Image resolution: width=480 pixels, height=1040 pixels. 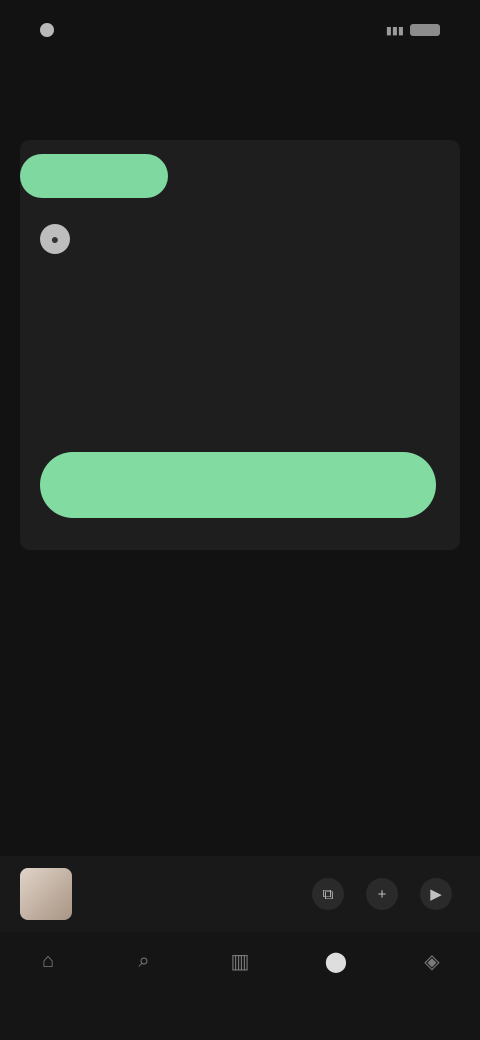 What do you see at coordinates (432, 961) in the screenshot?
I see `premium-icon: ◈` at bounding box center [432, 961].